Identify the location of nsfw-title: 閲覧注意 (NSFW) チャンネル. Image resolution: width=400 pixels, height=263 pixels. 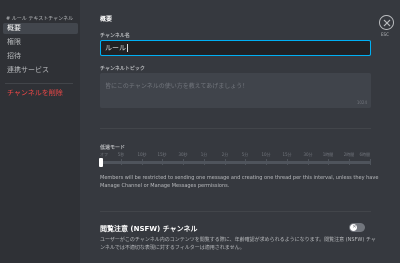
(149, 229).